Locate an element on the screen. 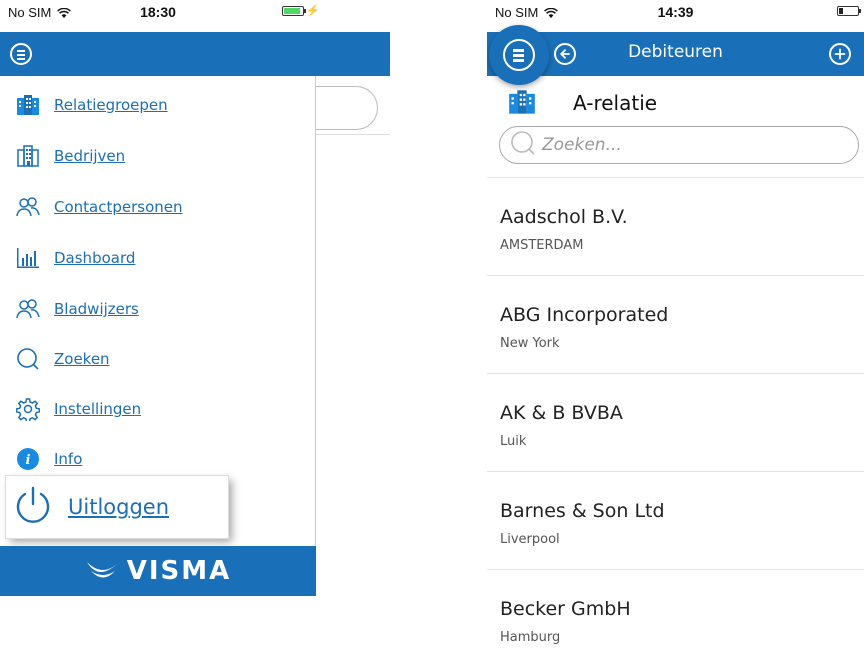 This screenshot has width=864, height=666. menu-item-label: Bladwijzers is located at coordinates (96, 309).